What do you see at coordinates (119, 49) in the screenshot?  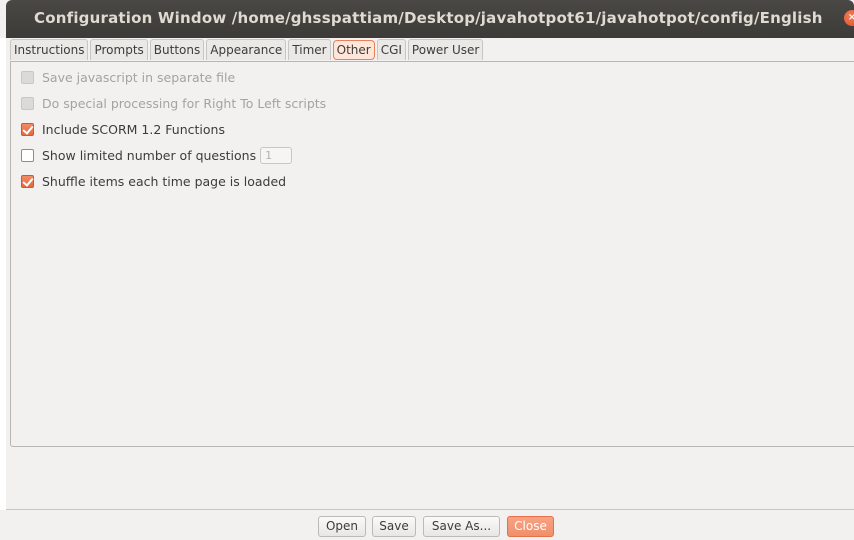 I see `tab-prompts: Prompts` at bounding box center [119, 49].